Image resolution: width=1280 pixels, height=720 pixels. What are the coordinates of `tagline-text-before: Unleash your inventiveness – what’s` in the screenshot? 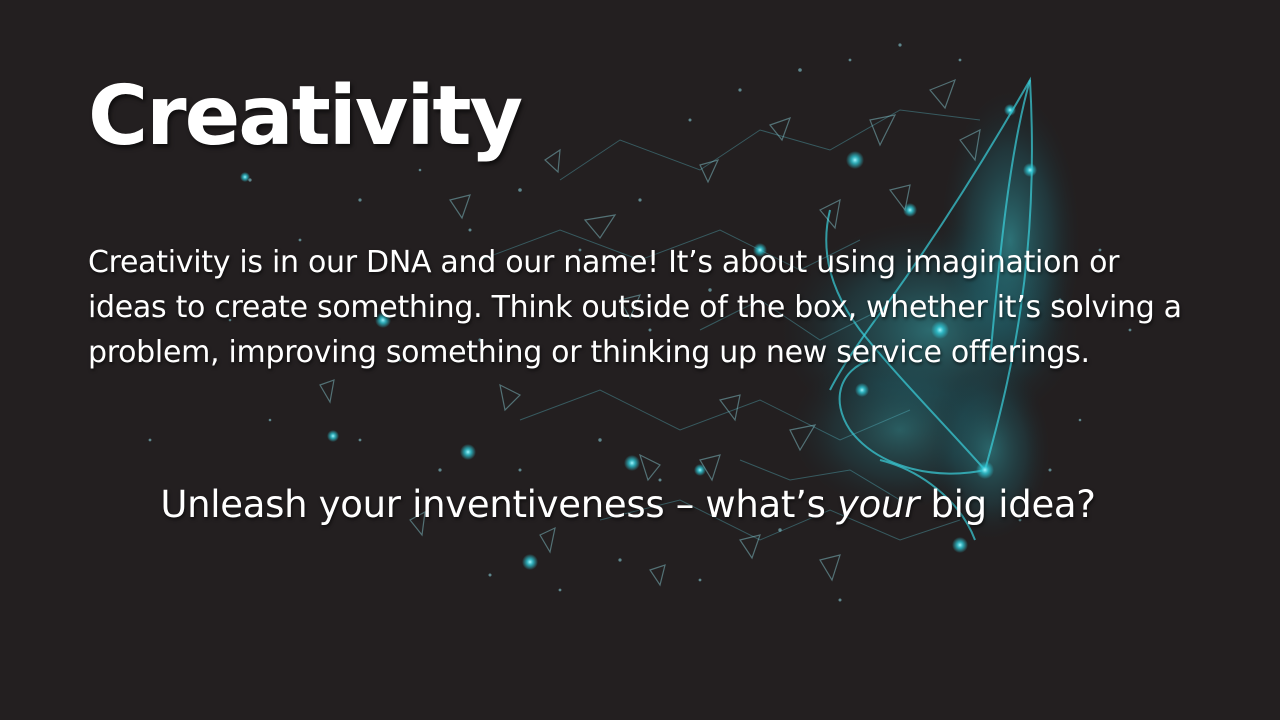 It's located at (499, 504).